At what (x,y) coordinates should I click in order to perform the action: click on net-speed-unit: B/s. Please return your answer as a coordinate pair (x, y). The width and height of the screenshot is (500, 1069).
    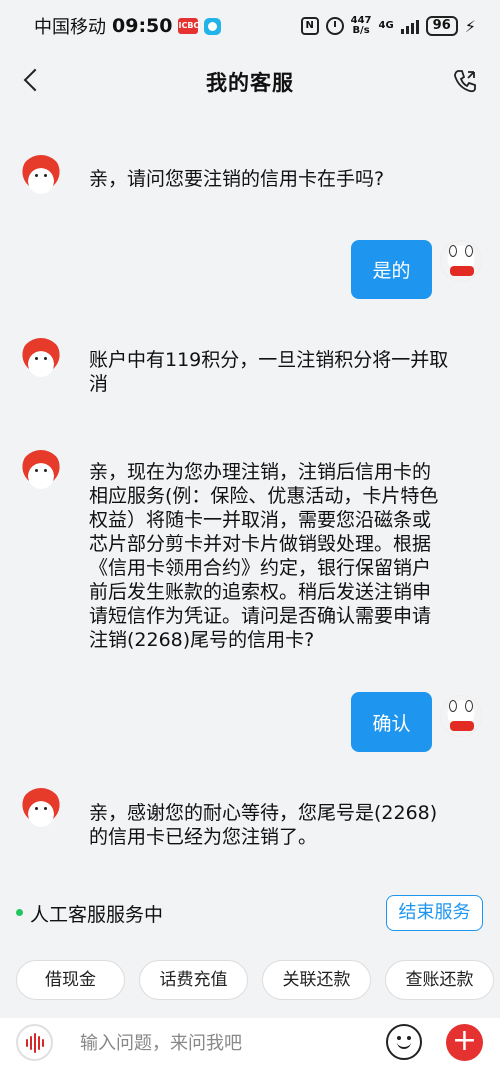
    Looking at the image, I should click on (361, 30).